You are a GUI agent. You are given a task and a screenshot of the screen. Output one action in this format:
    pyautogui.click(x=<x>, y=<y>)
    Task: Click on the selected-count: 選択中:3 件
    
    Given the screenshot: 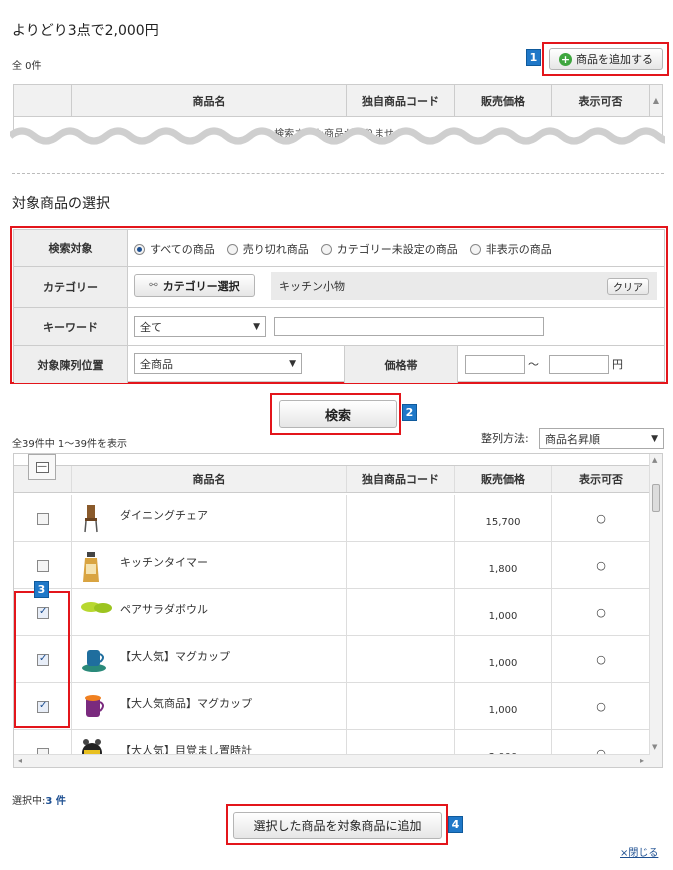 What is the action you would take?
    pyautogui.click(x=39, y=799)
    